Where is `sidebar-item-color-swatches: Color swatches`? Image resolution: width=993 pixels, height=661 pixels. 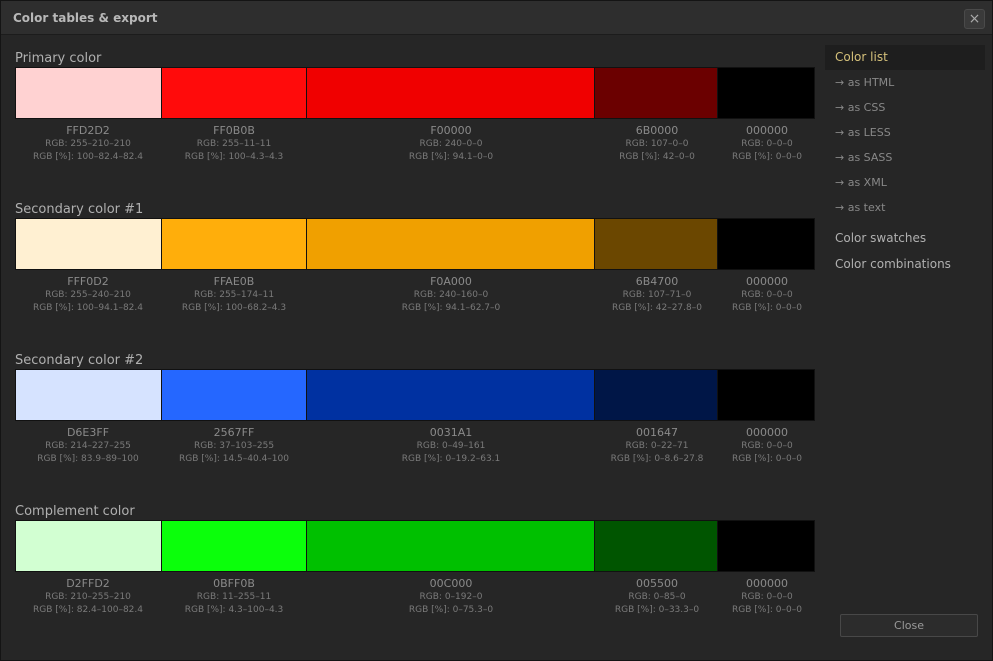 sidebar-item-color-swatches: Color swatches is located at coordinates (905, 238).